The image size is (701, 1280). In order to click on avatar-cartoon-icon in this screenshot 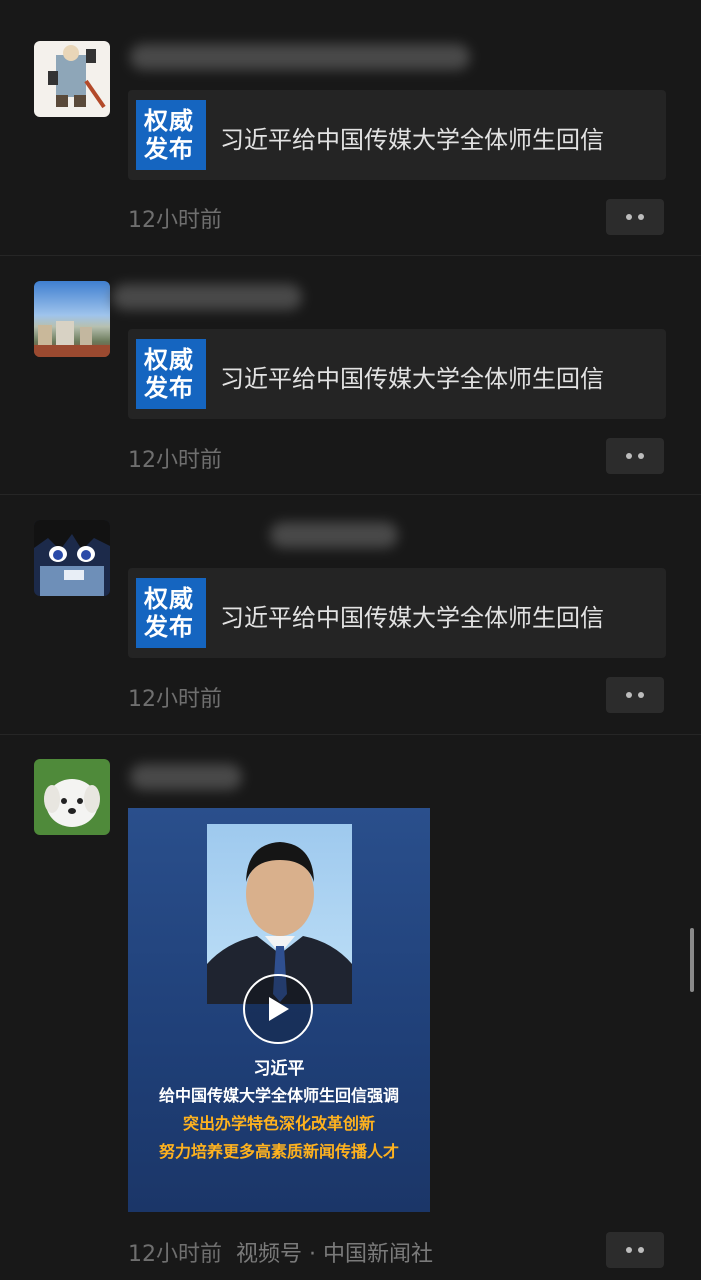, I will do `click(77, 77)`.